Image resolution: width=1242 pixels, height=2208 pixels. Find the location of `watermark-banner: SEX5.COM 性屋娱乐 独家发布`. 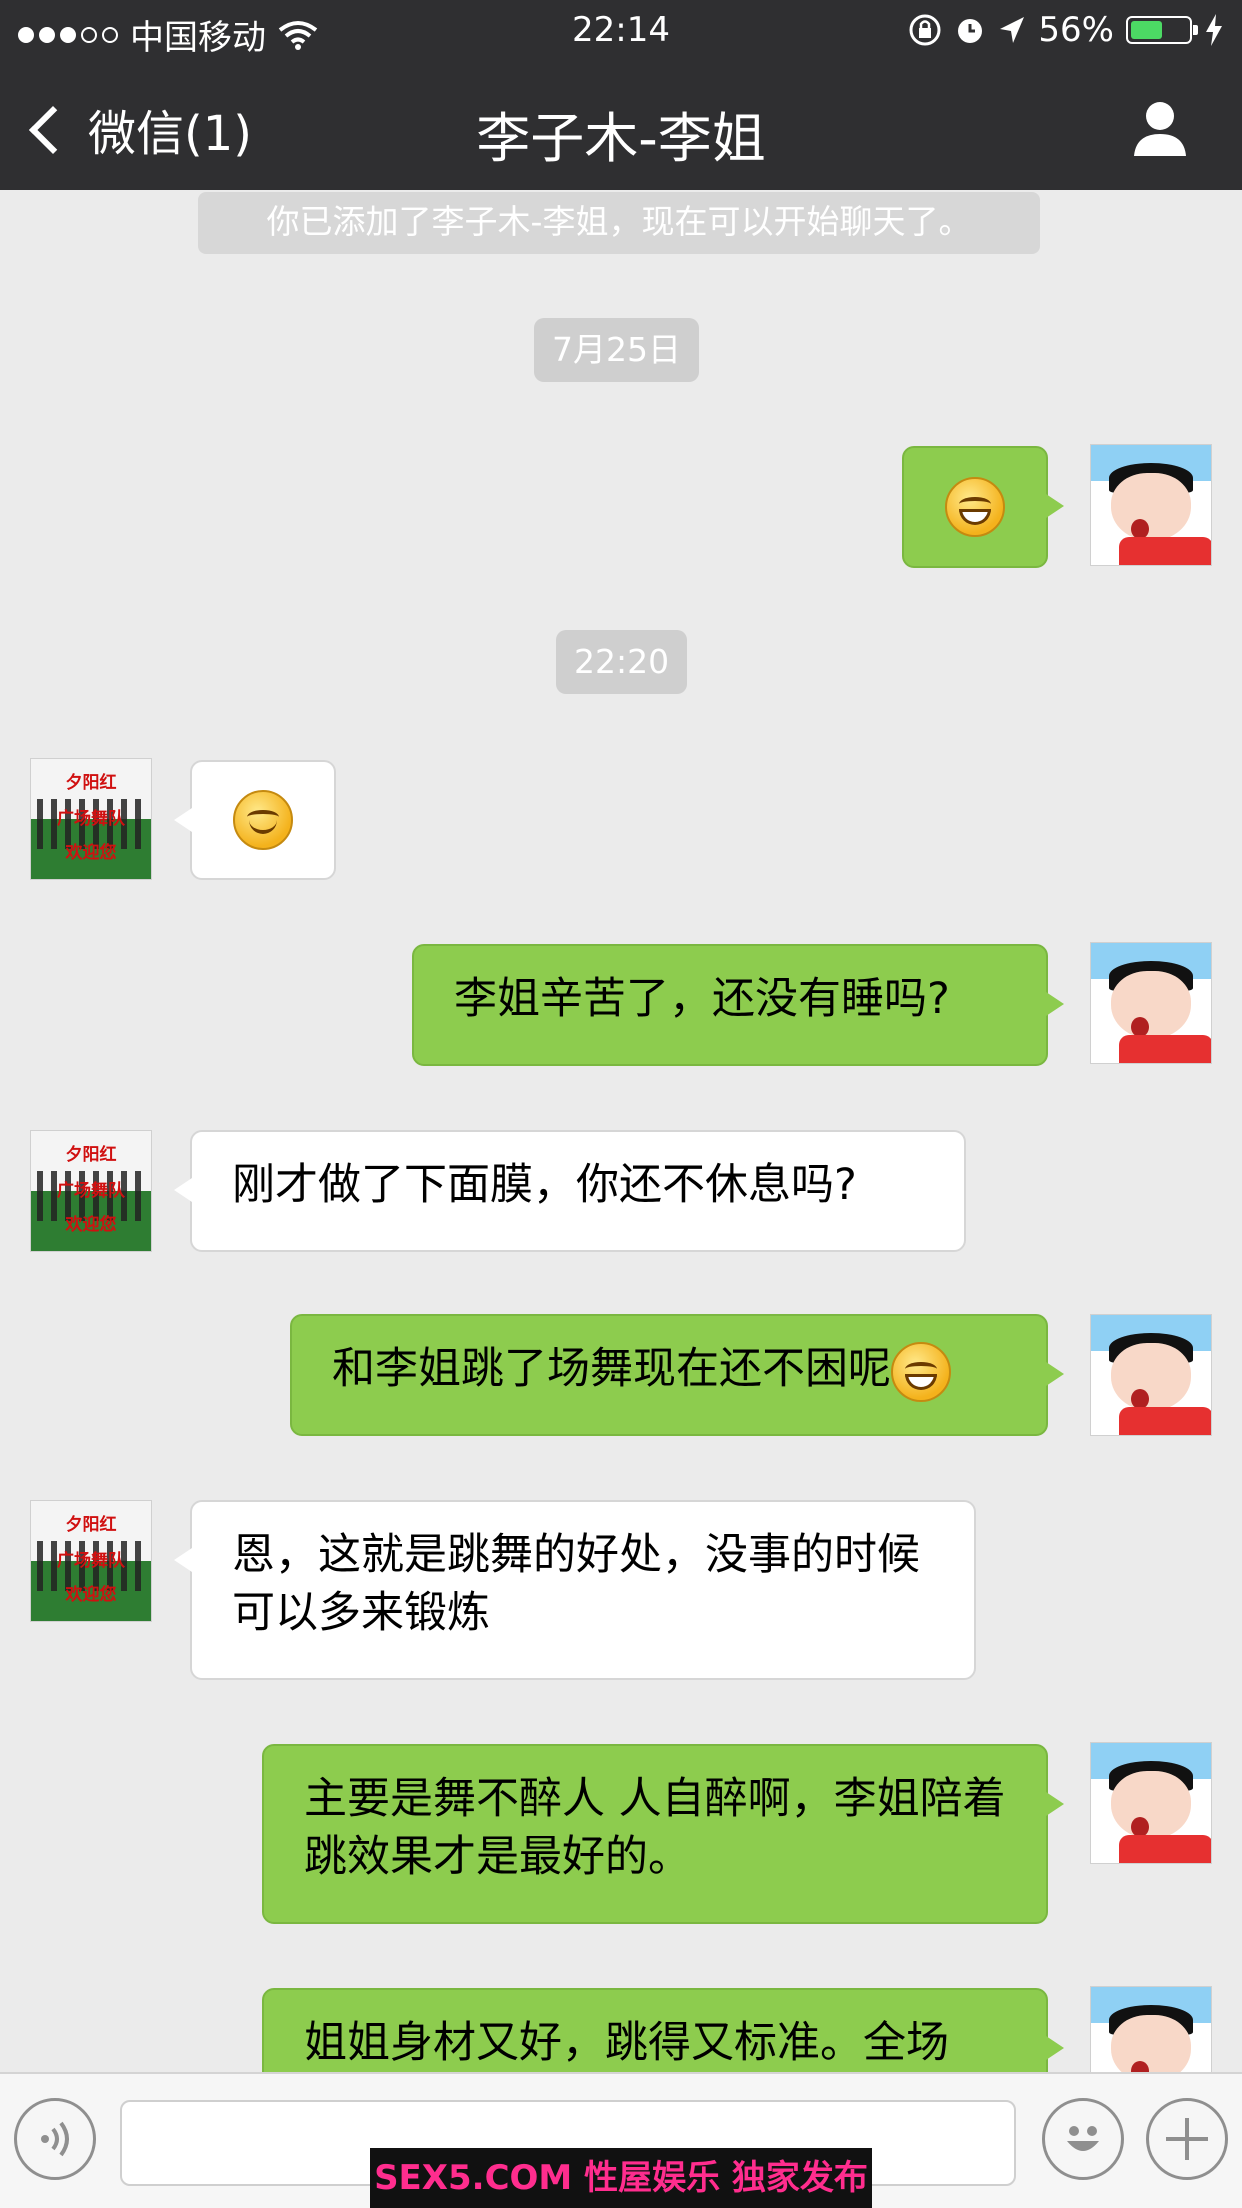

watermark-banner: SEX5.COM 性屋娱乐 独家发布 is located at coordinates (621, 2178).